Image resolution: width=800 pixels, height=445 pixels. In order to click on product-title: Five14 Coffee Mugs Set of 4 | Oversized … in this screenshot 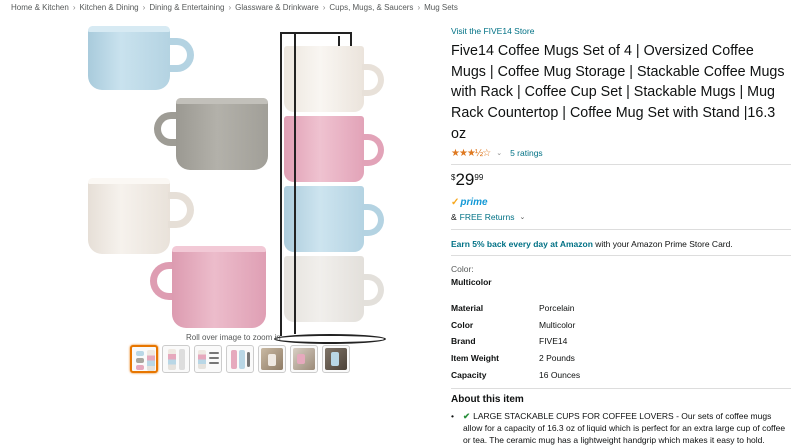, I will do `click(618, 92)`.